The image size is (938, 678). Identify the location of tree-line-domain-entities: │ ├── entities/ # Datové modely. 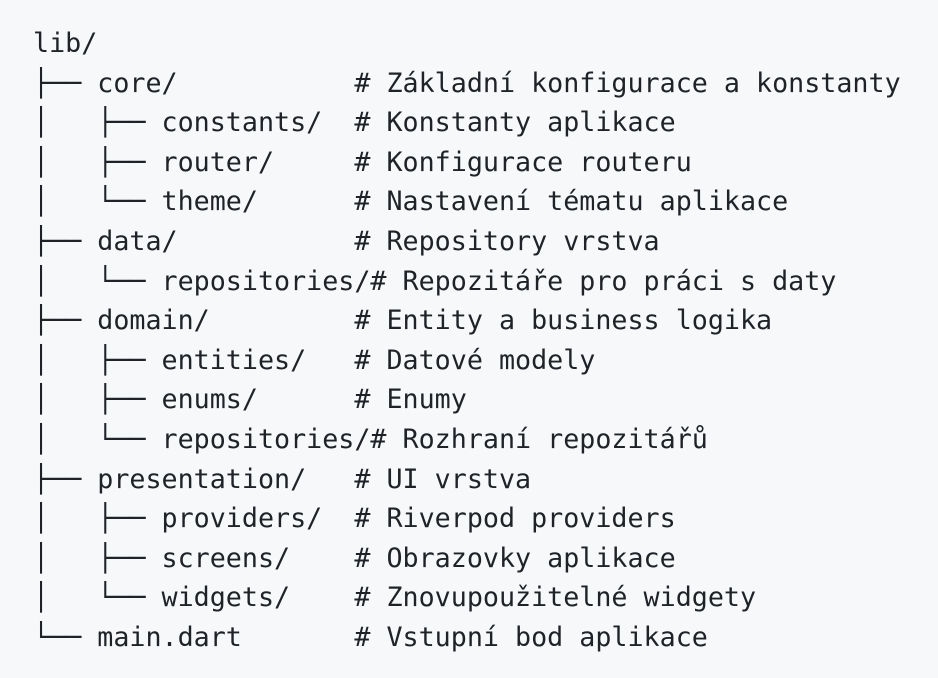
(314, 360).